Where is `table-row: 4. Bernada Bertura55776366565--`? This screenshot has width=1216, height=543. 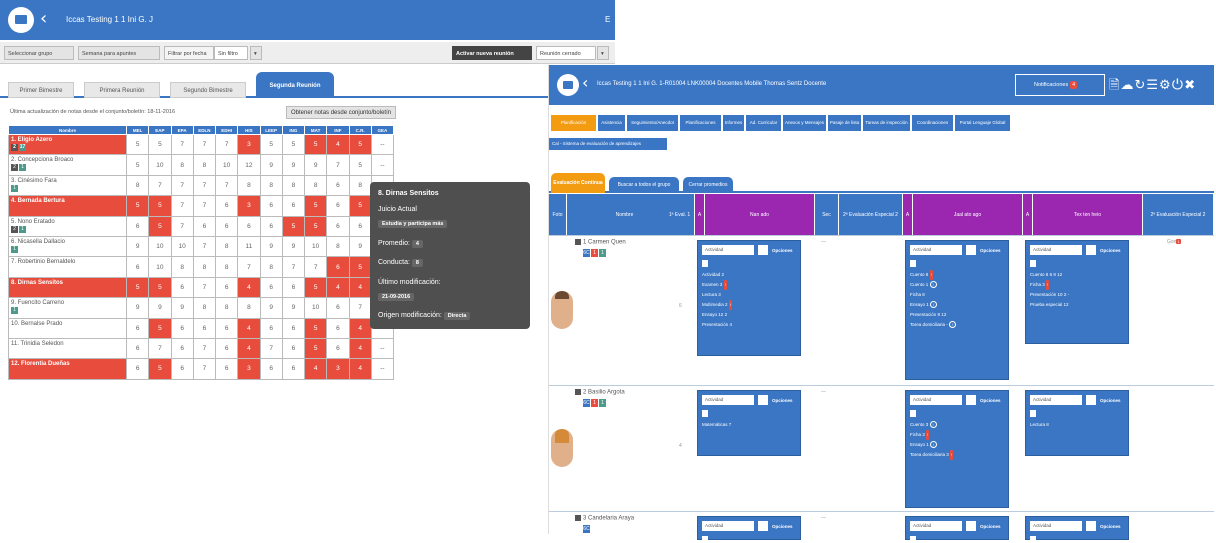 table-row: 4. Bernada Bertura55776366565-- is located at coordinates (201, 206).